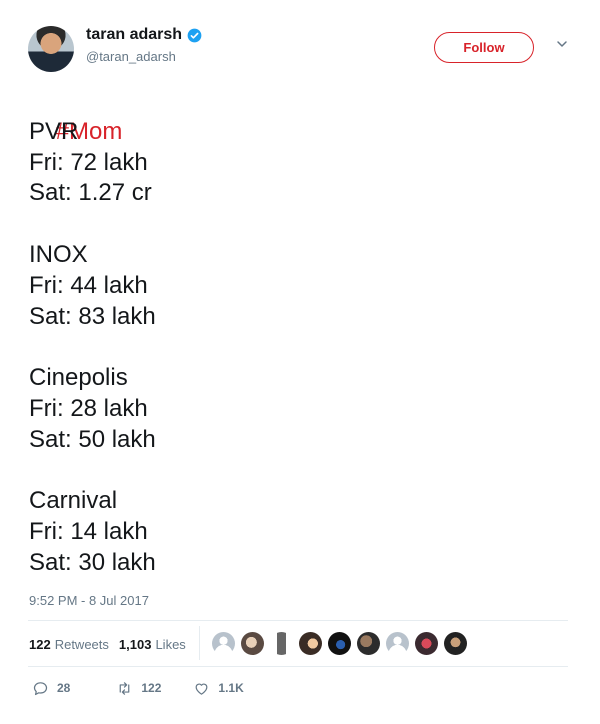  Describe the element at coordinates (170, 644) in the screenshot. I see `likes-label: Likes` at that location.